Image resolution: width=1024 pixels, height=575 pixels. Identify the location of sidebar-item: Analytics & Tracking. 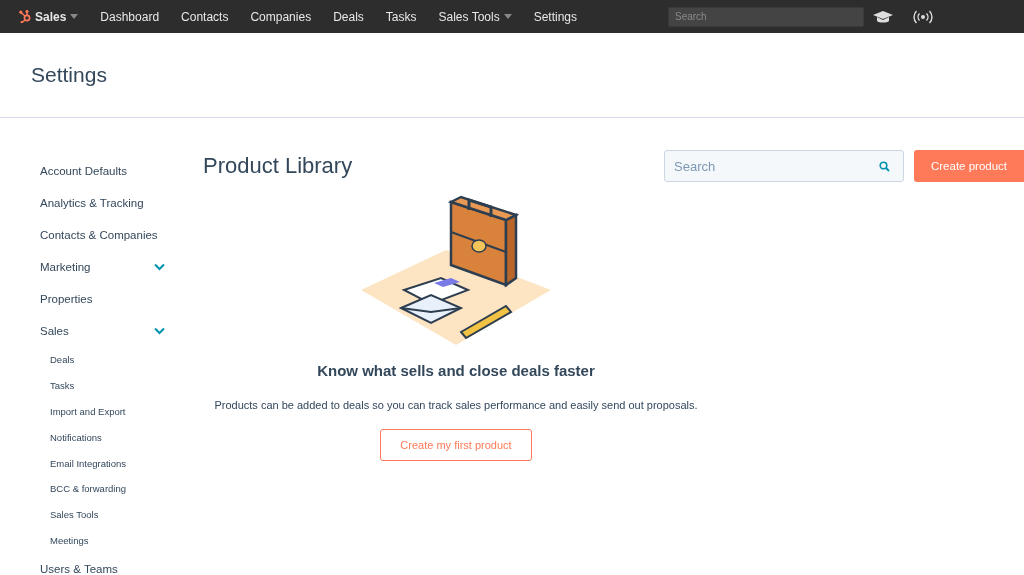
(102, 203).